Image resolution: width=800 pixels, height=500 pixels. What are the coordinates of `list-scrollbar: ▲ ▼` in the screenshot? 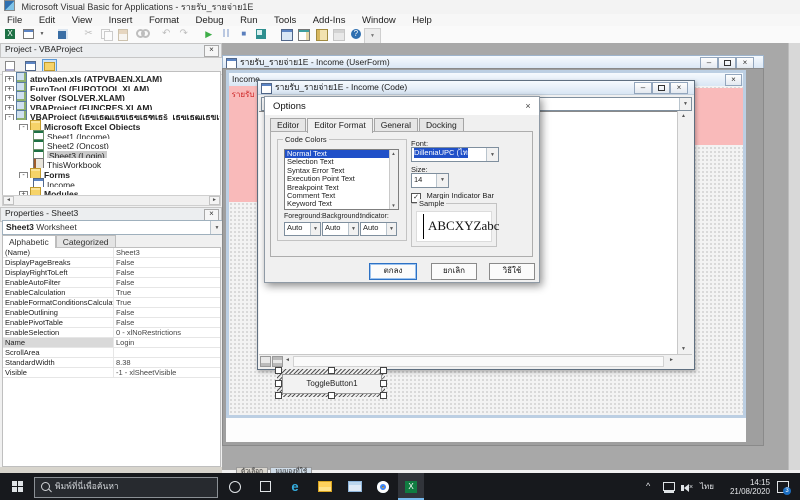 It's located at (393, 179).